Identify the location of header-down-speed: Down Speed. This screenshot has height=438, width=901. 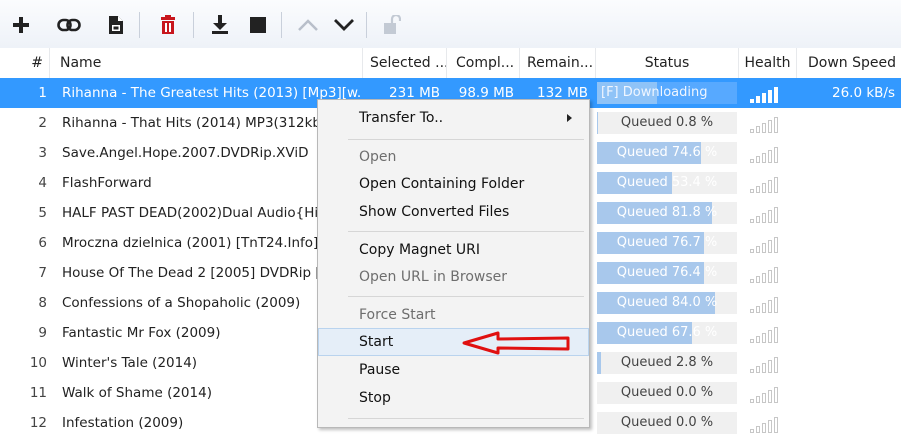
(849, 63).